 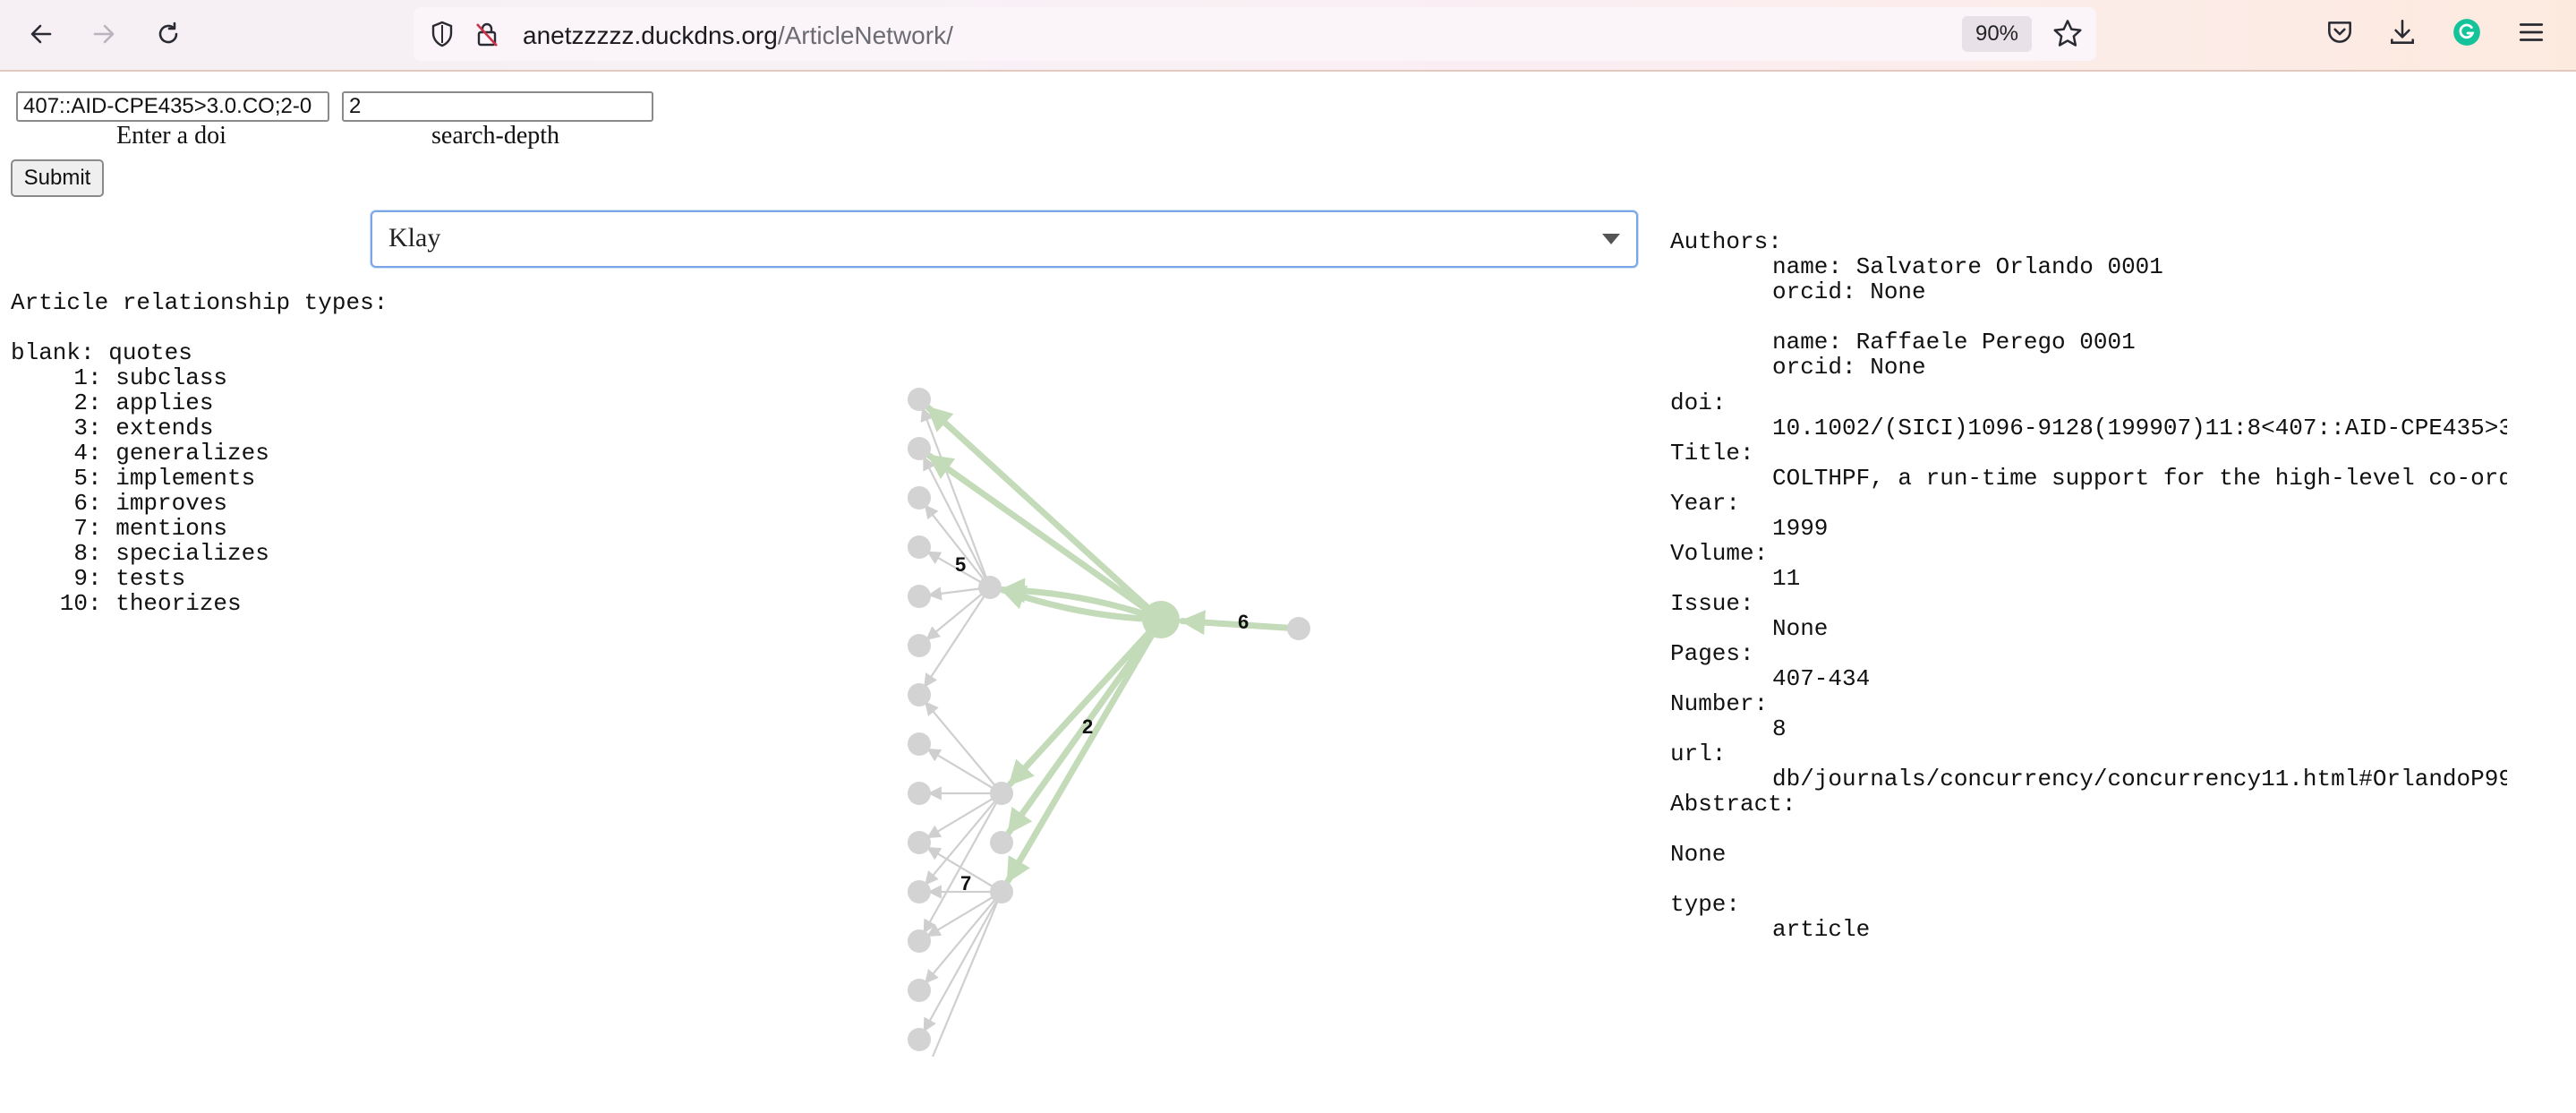 I want to click on legend-key: 7, so click(x=80, y=528).